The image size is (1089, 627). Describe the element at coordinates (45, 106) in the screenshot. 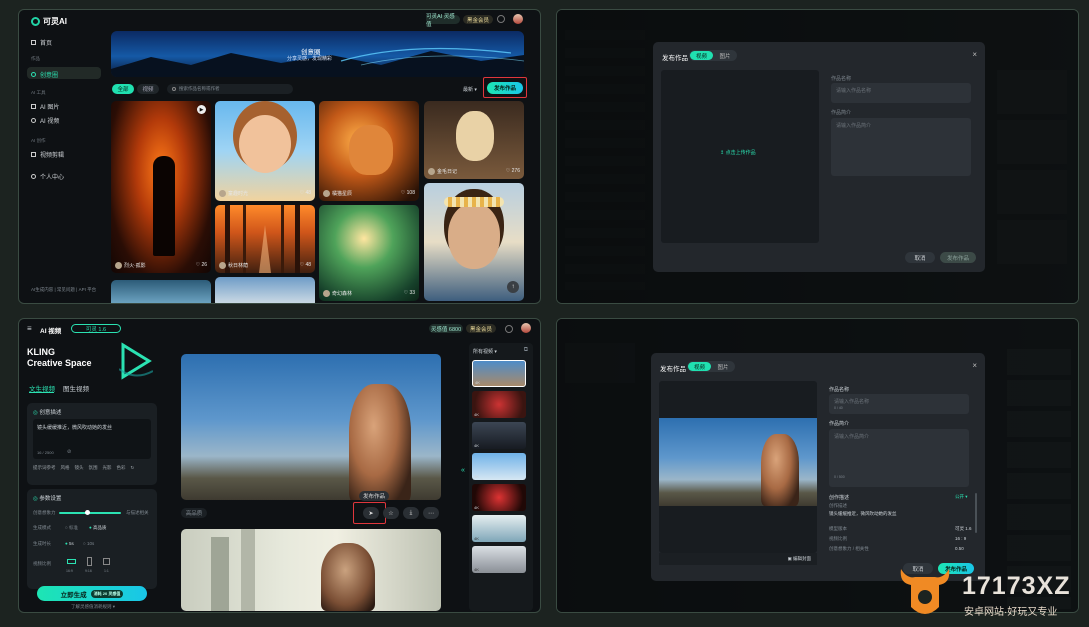

I see `sidebar-item-ai-image: AI 图片` at that location.